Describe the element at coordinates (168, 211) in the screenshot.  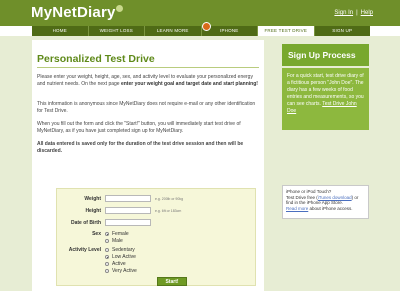
I see `height-hint: e.g. 6ft or 183cm` at that location.